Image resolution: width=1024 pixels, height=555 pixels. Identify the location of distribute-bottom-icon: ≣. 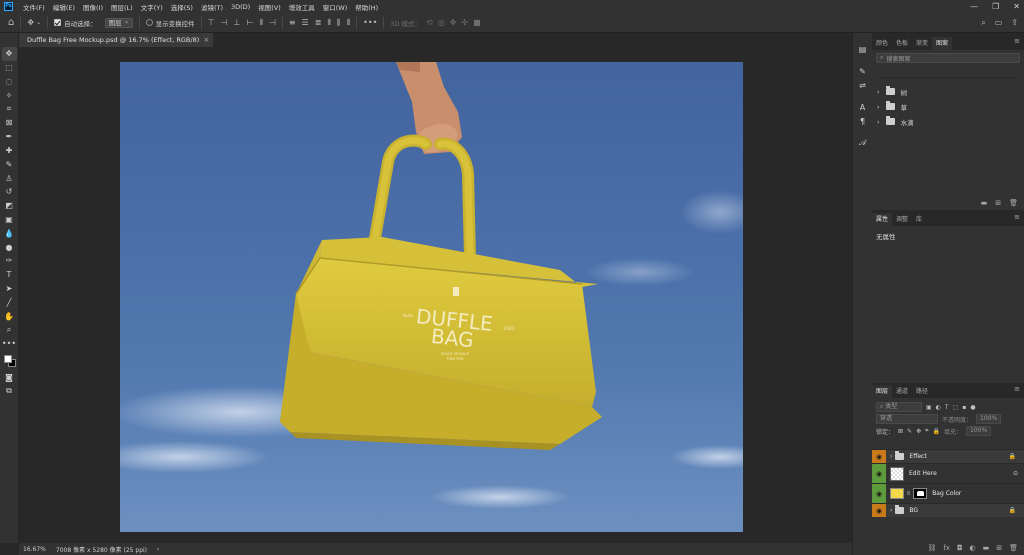
(318, 22).